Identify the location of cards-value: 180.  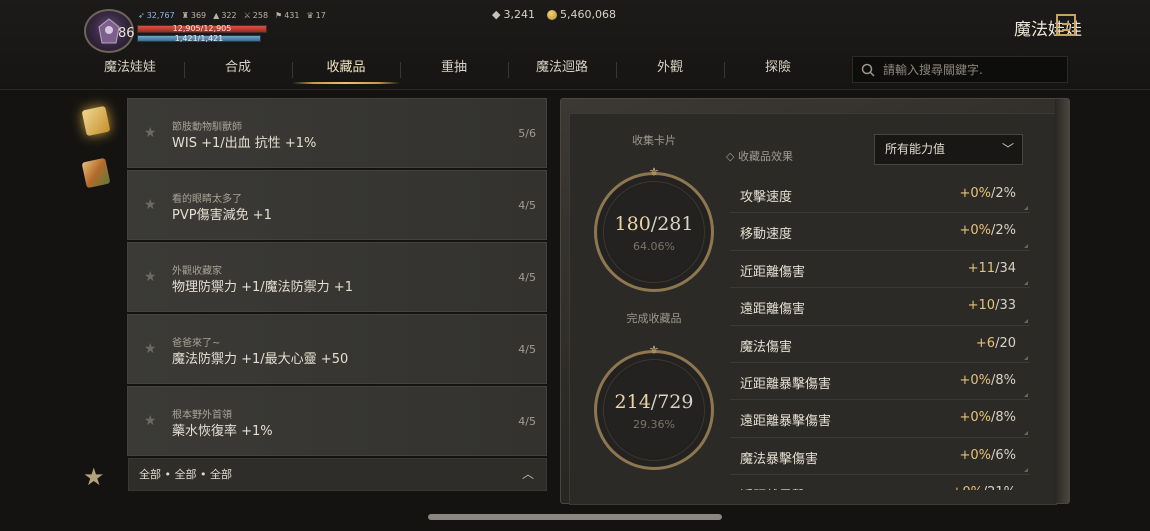
(632, 224).